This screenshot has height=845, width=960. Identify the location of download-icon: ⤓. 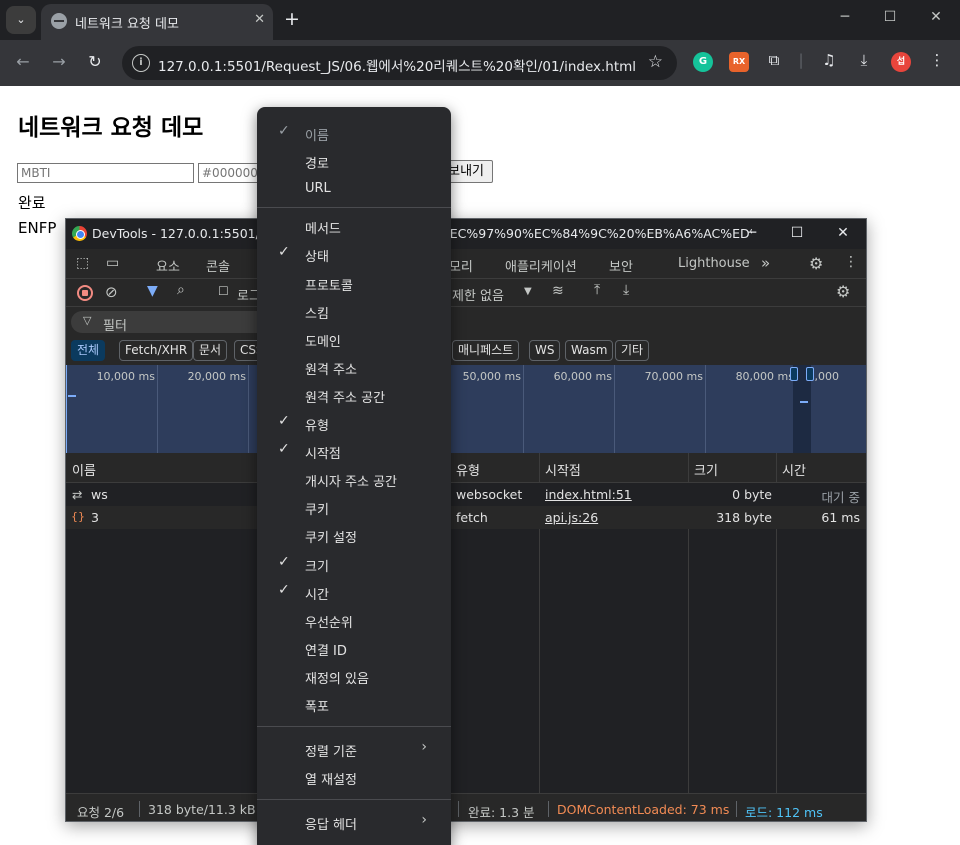
(864, 60).